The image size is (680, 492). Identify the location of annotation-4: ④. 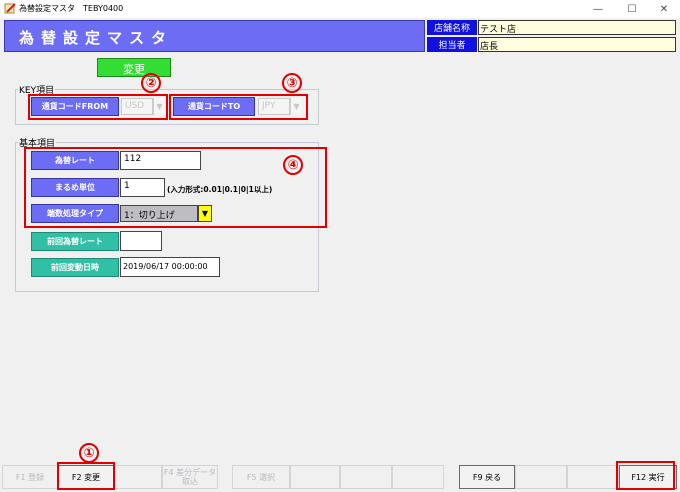
(293, 165).